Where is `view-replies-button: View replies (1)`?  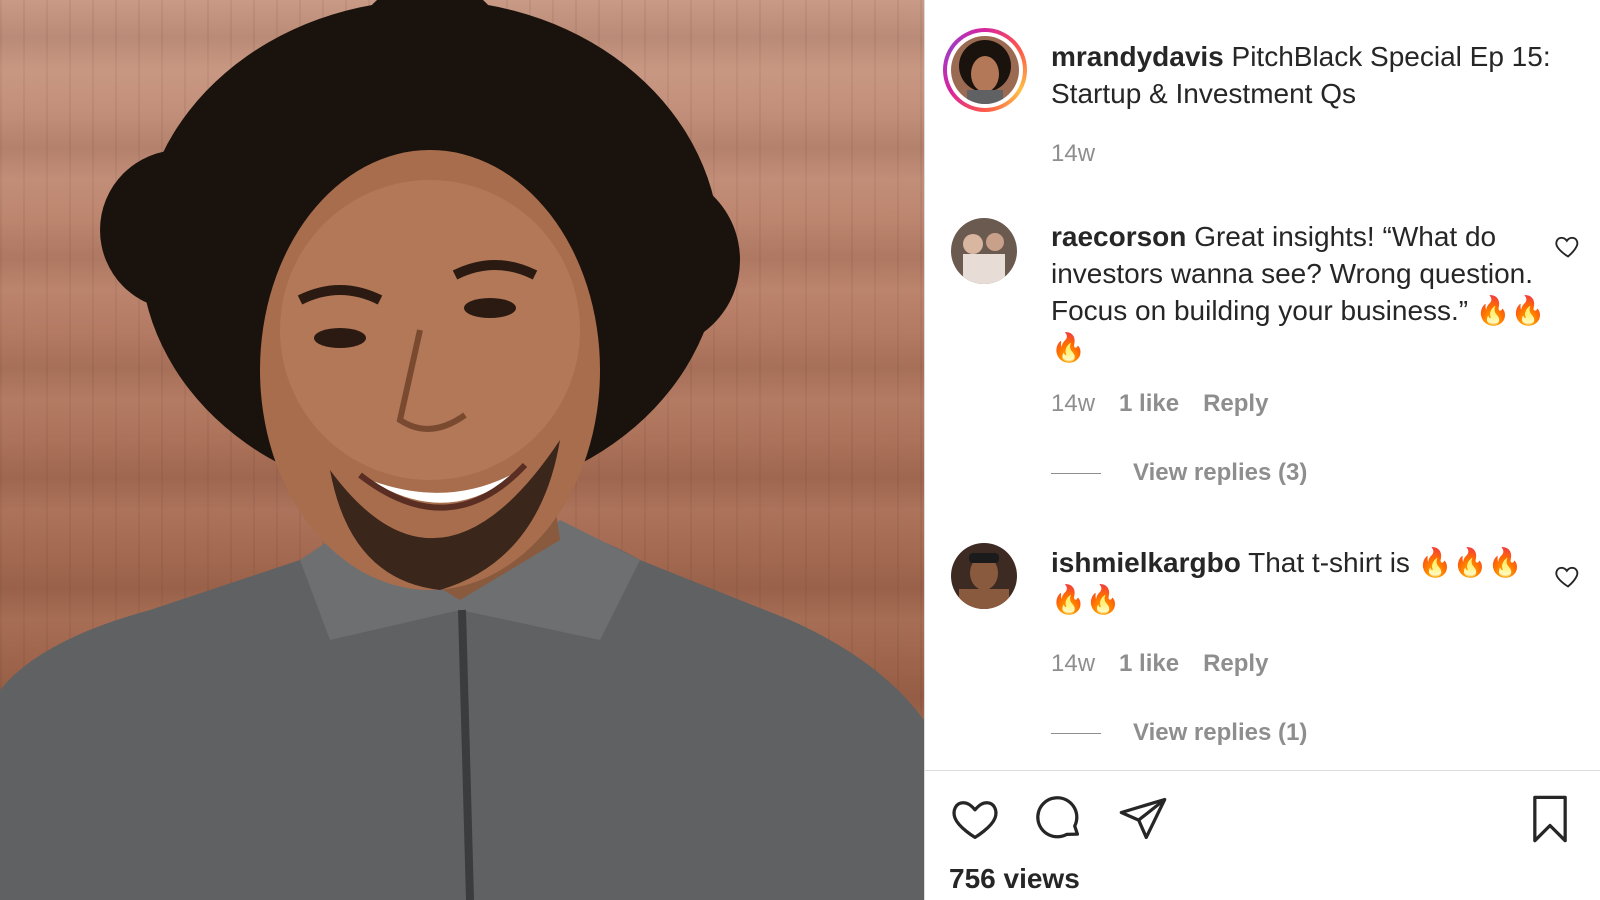 view-replies-button: View replies (1) is located at coordinates (1179, 733).